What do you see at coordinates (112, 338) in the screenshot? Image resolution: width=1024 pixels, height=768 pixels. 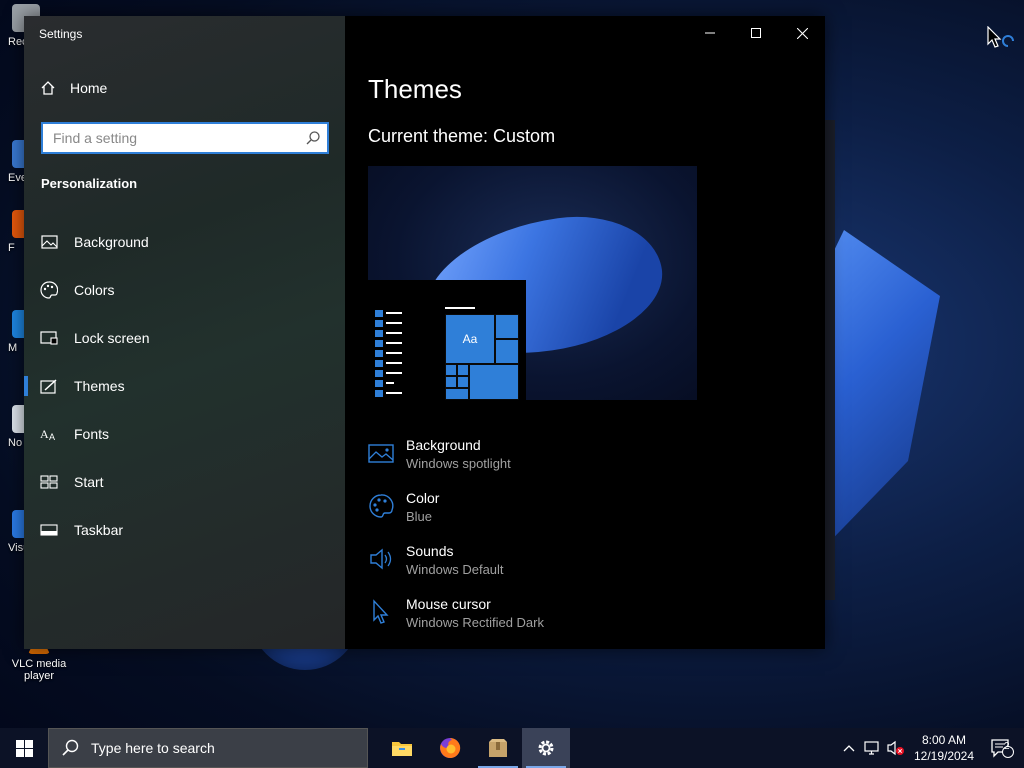 I see `sidebar-item-label: Lock screen` at bounding box center [112, 338].